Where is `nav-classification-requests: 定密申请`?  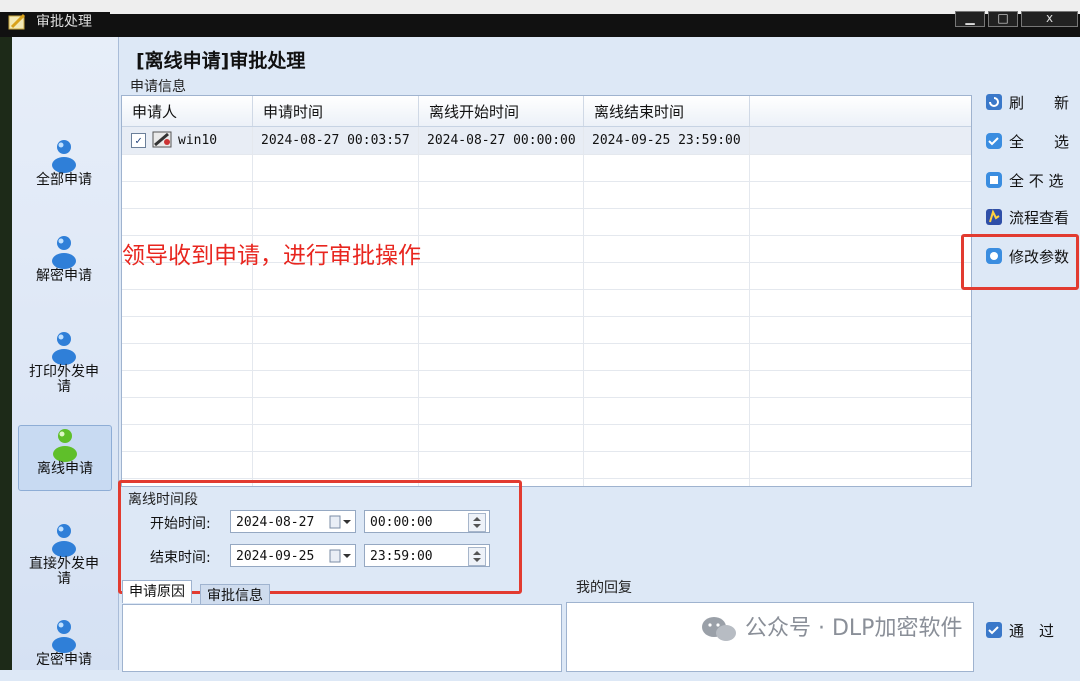
nav-classification-requests: 定密申请 is located at coordinates (64, 649).